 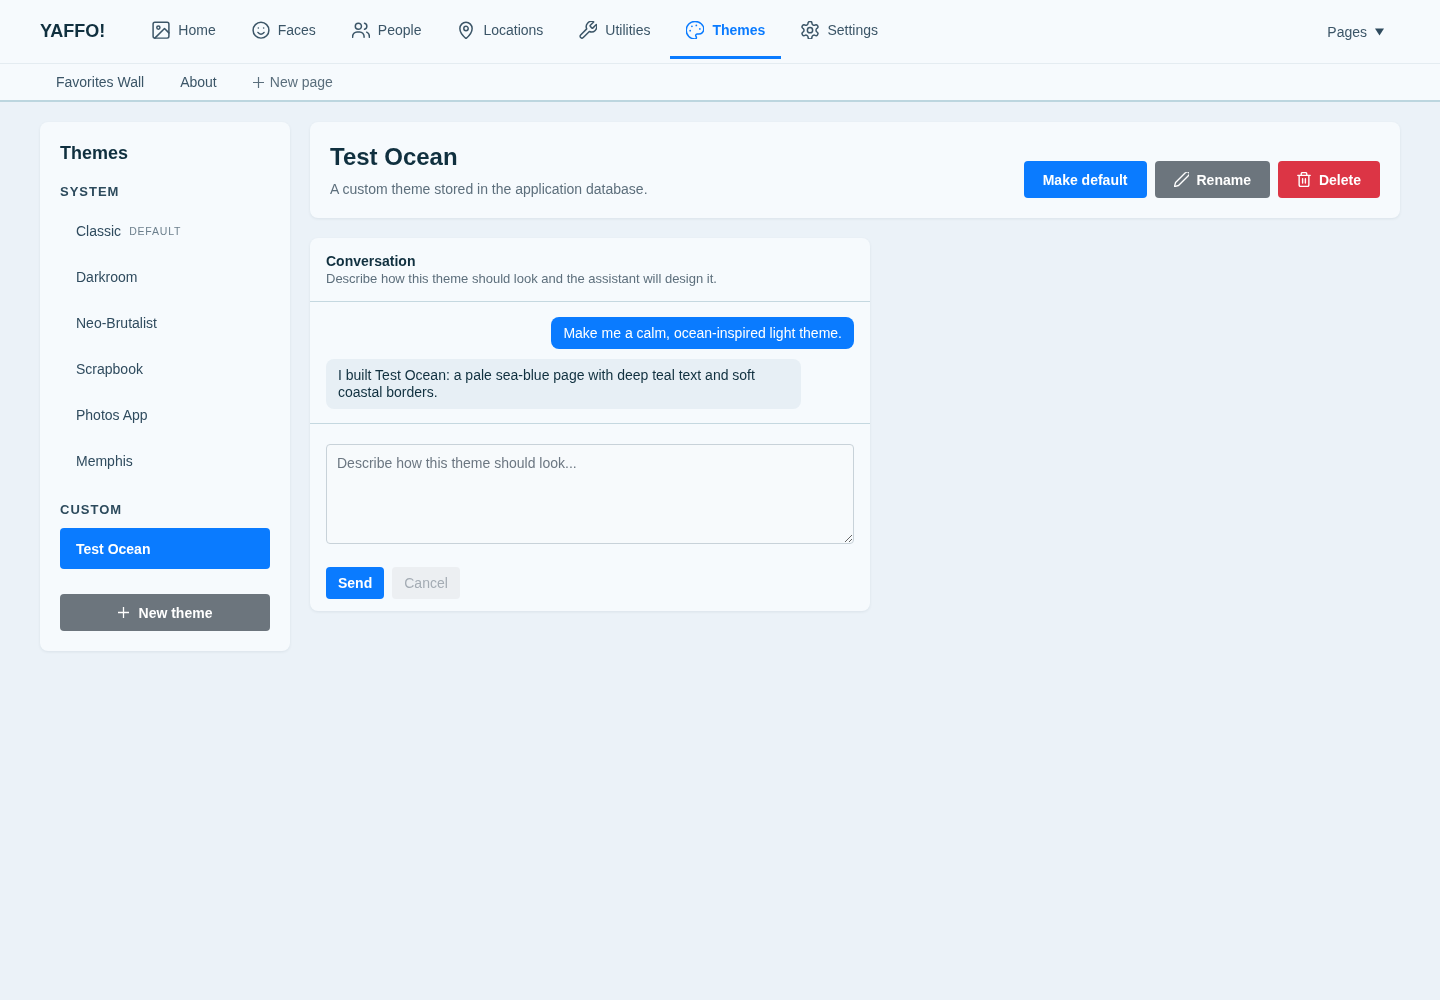 What do you see at coordinates (695, 30) in the screenshot?
I see `palette-icon` at bounding box center [695, 30].